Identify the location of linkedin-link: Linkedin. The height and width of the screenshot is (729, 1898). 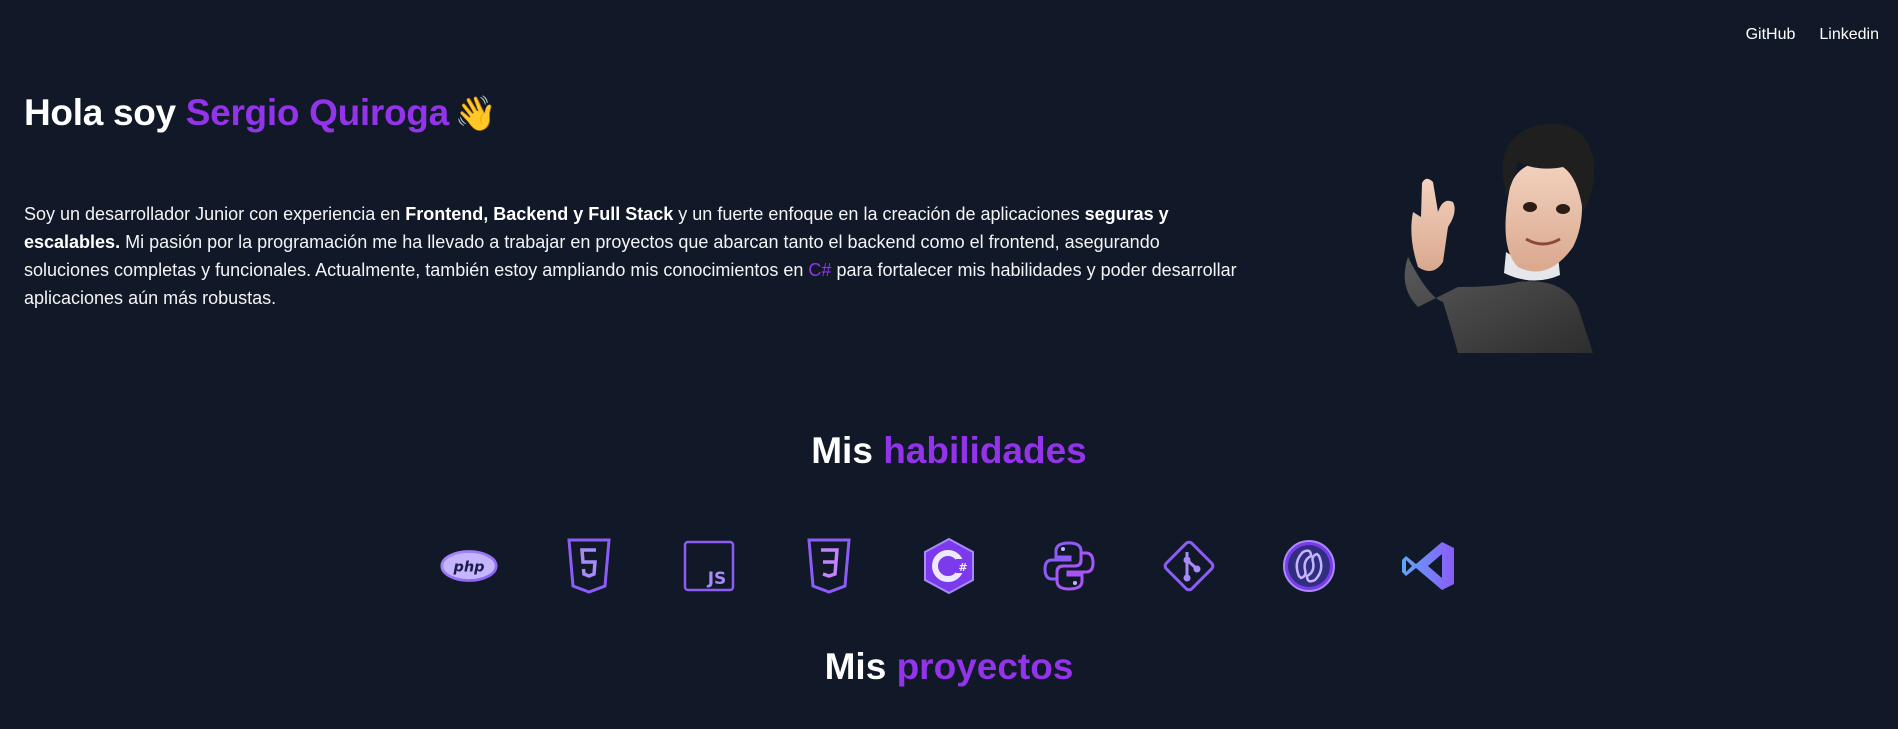
(1849, 35).